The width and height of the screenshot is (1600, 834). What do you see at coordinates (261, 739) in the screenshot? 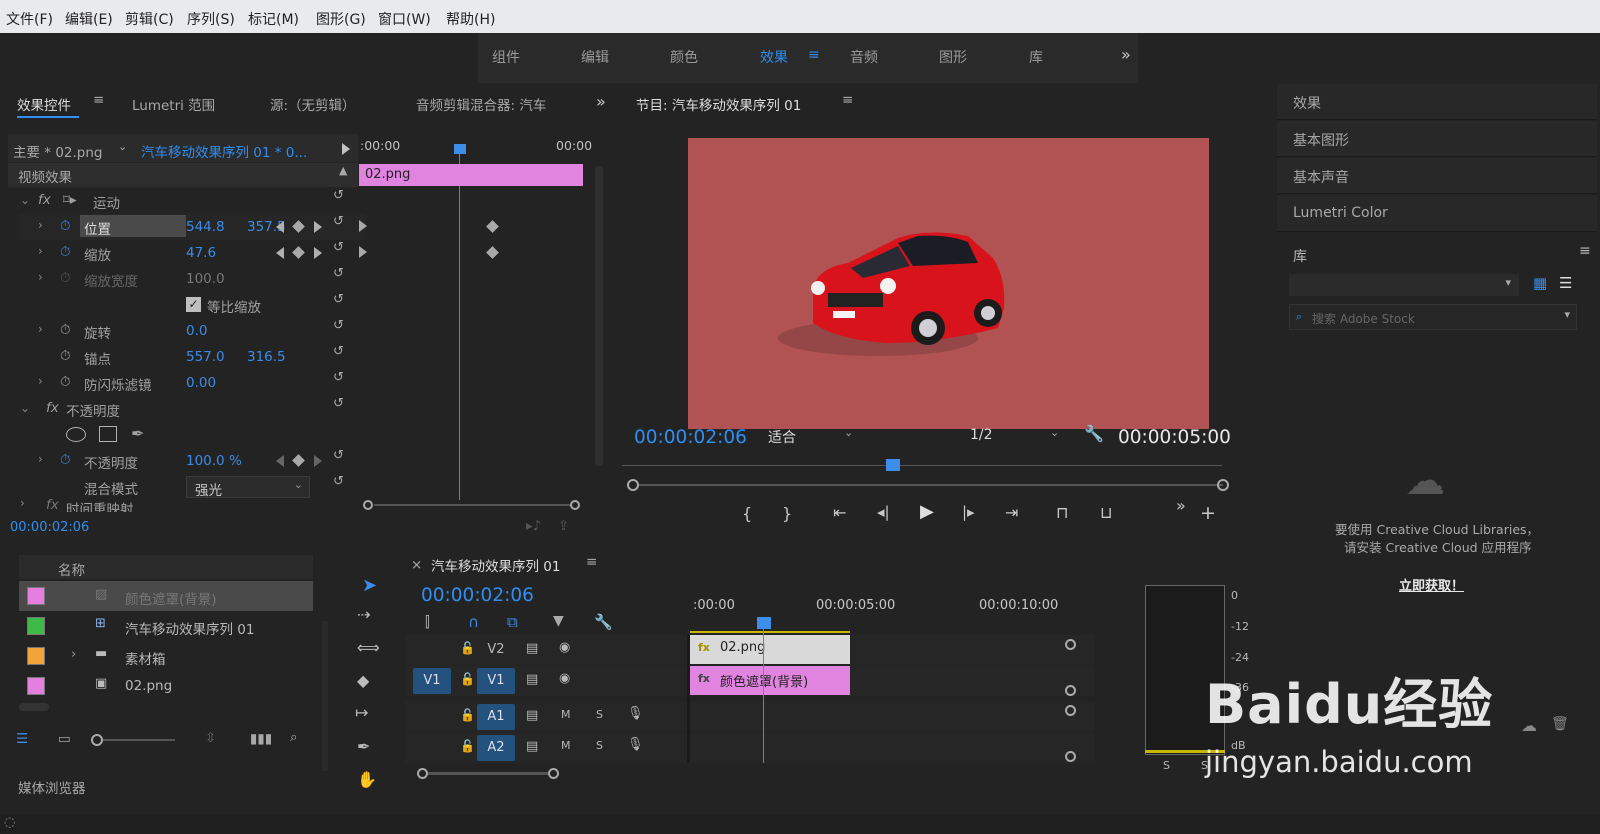
I see `automate-icon: ▮▮▮` at bounding box center [261, 739].